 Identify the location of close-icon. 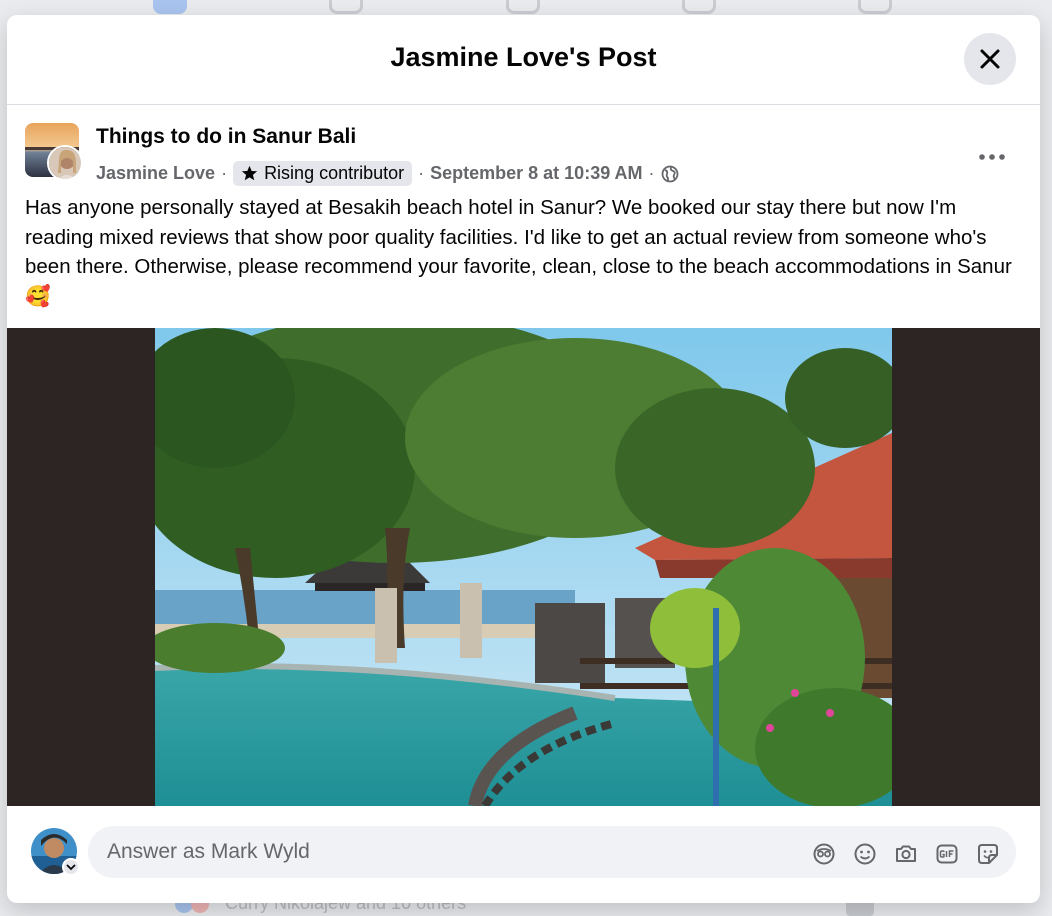
(990, 59).